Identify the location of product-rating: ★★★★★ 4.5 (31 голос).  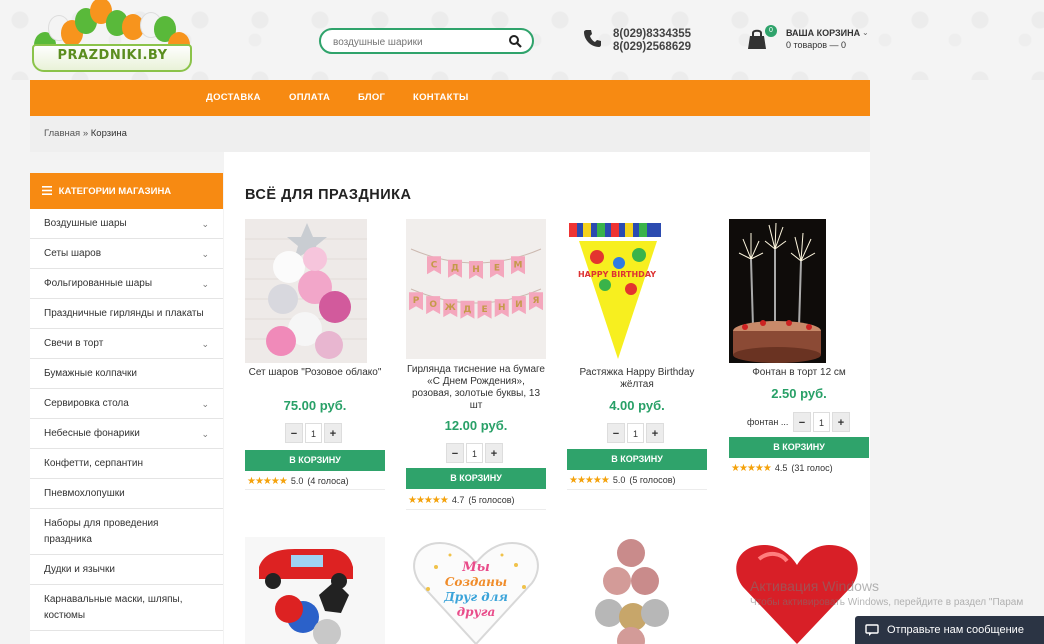
(782, 468).